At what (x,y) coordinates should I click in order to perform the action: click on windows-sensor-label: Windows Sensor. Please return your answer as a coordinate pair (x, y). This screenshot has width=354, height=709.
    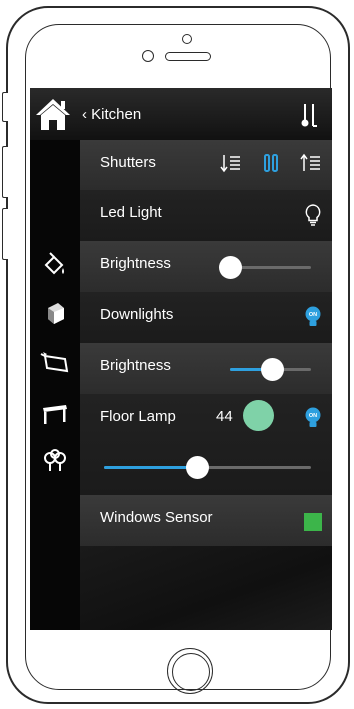
    Looking at the image, I should click on (156, 517).